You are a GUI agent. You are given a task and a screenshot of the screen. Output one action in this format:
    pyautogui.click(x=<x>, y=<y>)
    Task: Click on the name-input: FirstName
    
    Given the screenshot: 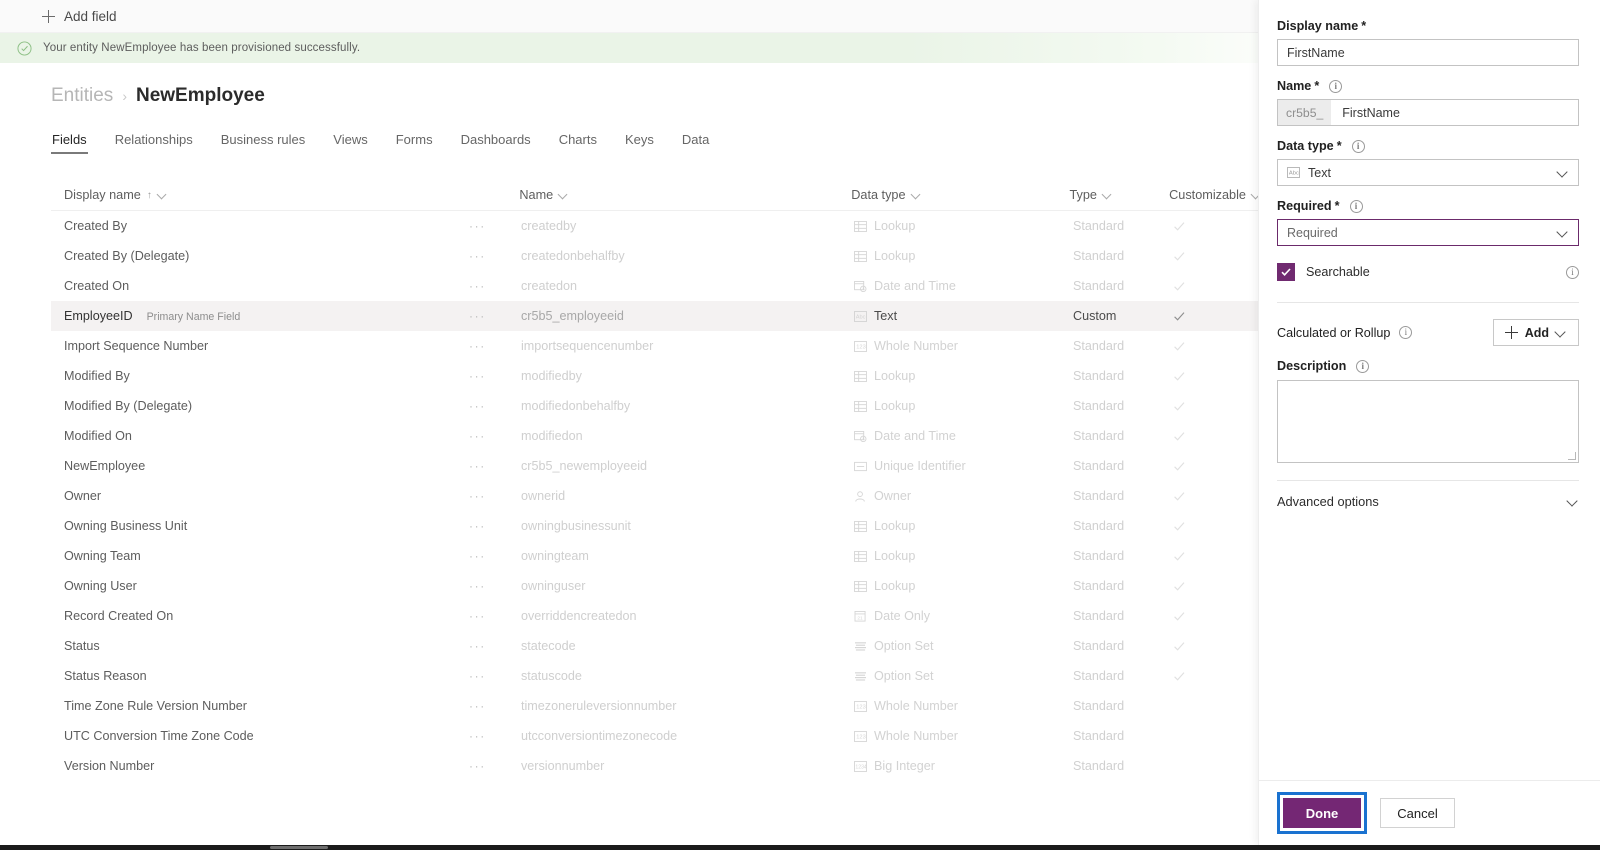 What is the action you would take?
    pyautogui.click(x=1454, y=112)
    